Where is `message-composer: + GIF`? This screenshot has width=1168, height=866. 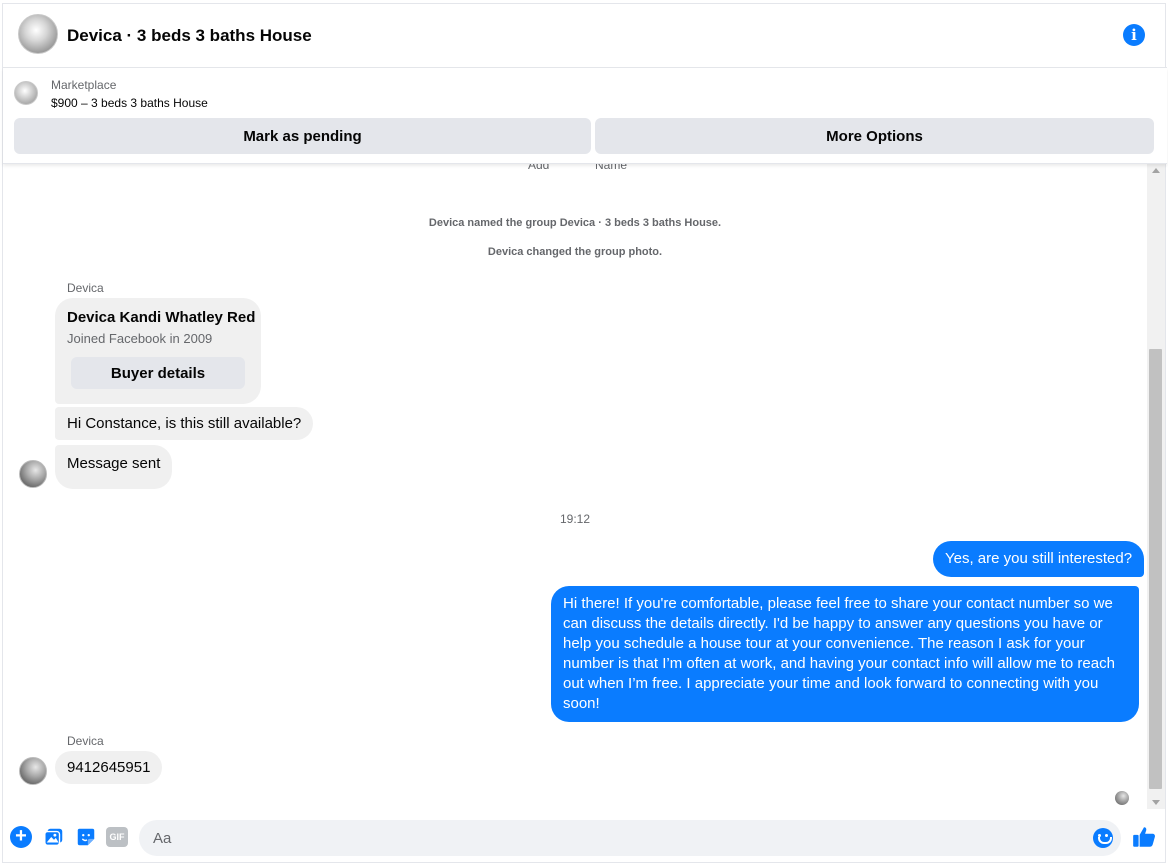 message-composer: + GIF is located at coordinates (585, 840).